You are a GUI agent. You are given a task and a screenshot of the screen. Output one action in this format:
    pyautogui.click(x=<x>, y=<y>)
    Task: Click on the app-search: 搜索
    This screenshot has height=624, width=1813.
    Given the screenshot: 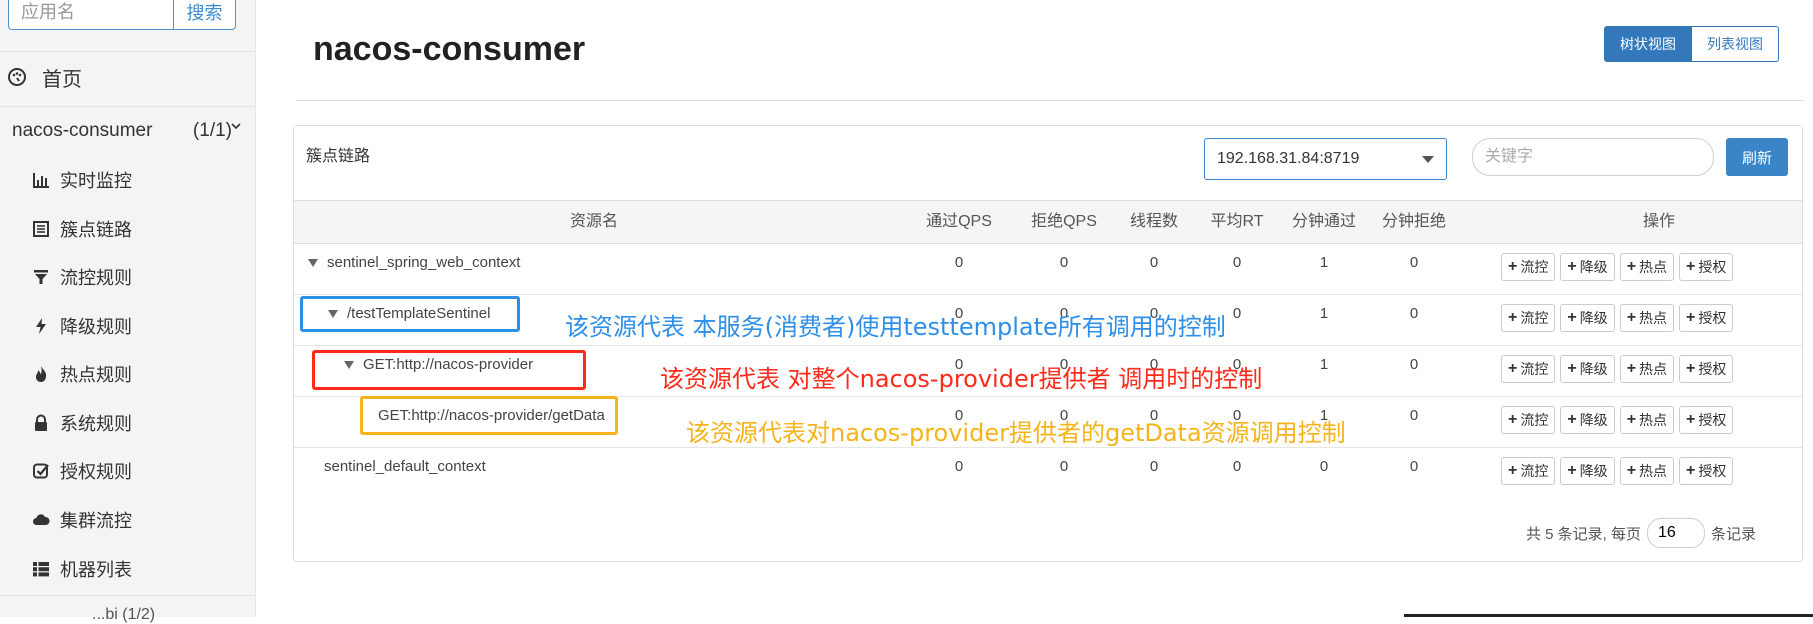 What is the action you would take?
    pyautogui.click(x=122, y=16)
    